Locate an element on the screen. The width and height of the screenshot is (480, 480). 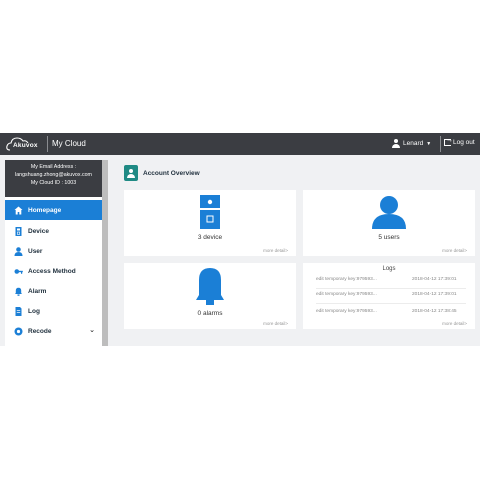
sidebar-item-user: User is located at coordinates (53, 251).